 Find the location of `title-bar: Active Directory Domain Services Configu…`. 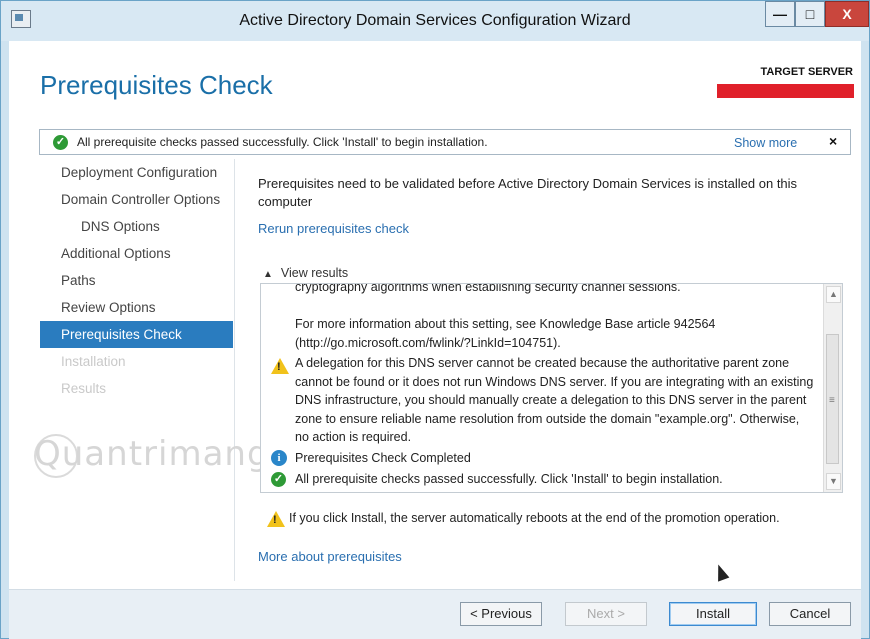

title-bar: Active Directory Domain Services Configu… is located at coordinates (435, 21).